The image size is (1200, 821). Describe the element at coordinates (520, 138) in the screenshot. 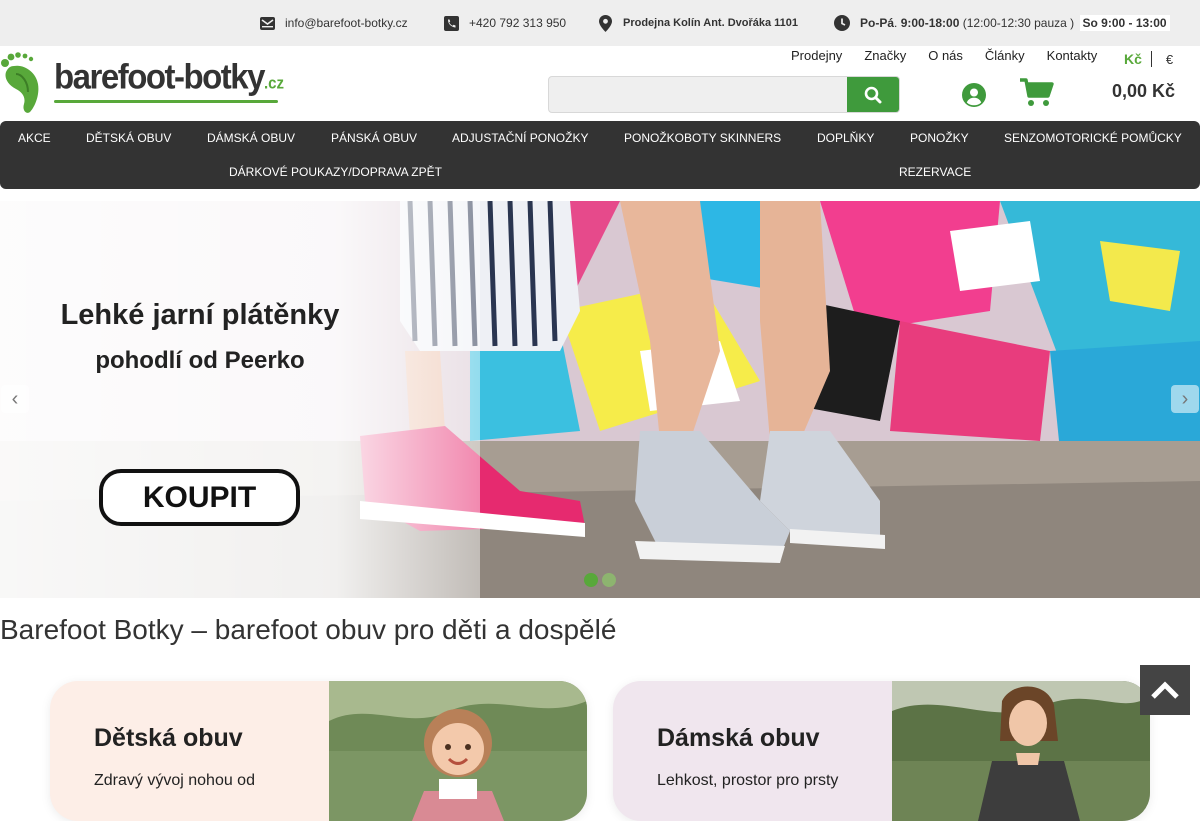

I see `nav-category-adjustacni-ponozky: ADJUSTAČNÍ PONOŽKY` at that location.